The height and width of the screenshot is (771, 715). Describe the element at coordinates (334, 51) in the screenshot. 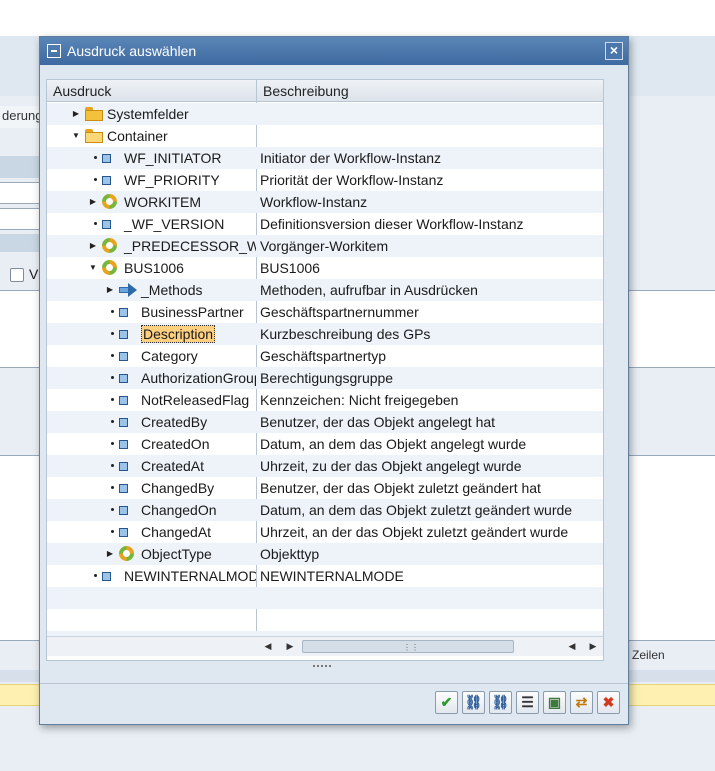

I see `dialog-titlebar: Ausdruck auswählen` at that location.